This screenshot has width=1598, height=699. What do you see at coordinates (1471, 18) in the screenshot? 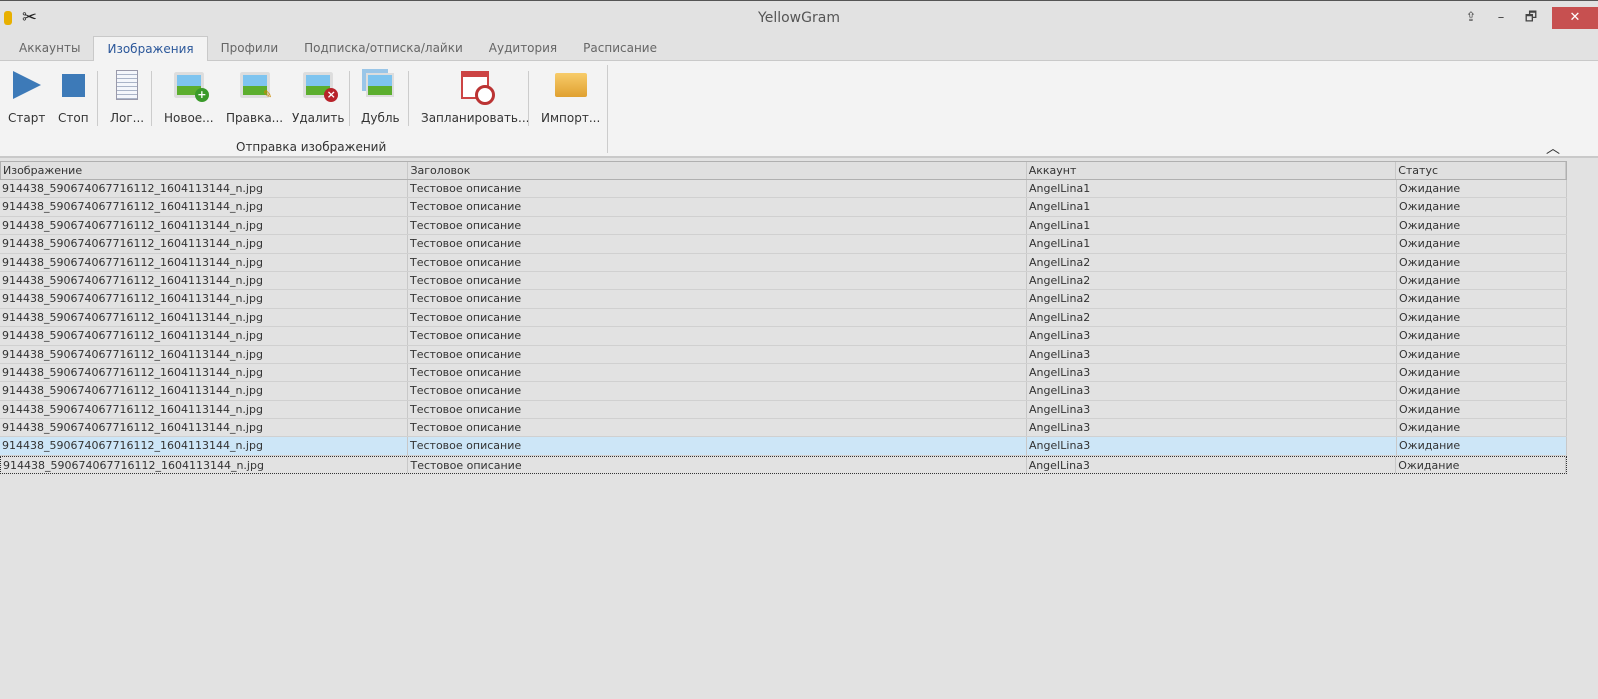
I see `pin-button: ⇪` at bounding box center [1471, 18].